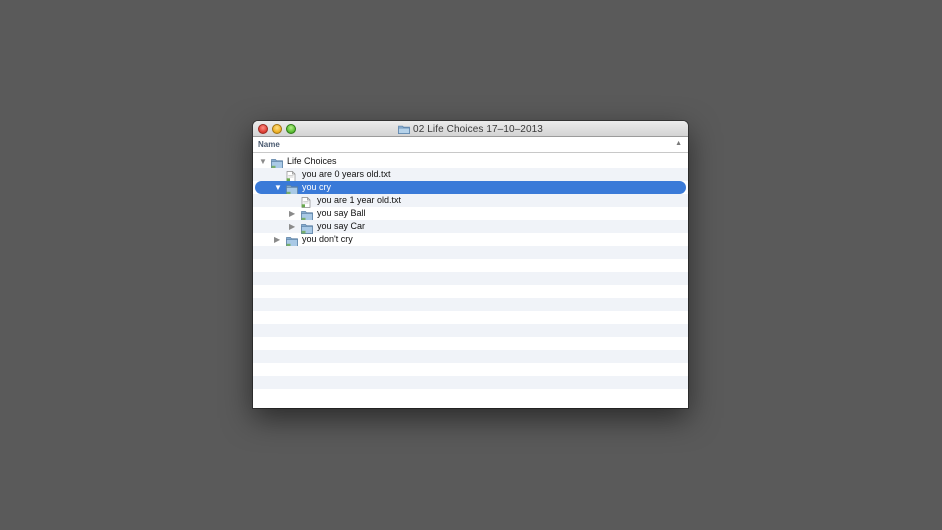  I want to click on outline-row-file: you are 1 year old.txt, so click(470, 201).